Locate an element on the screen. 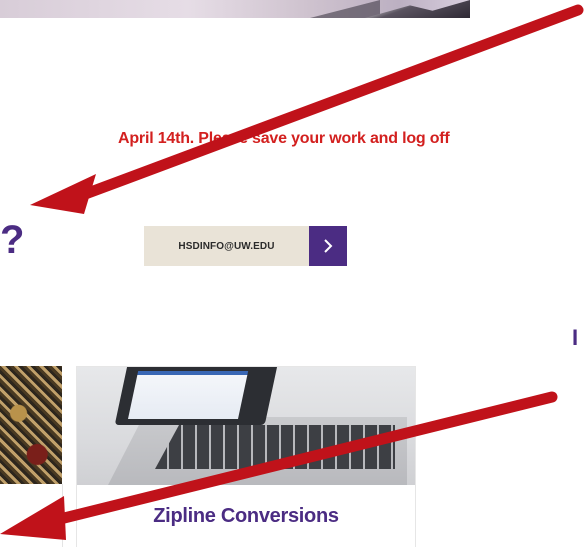 The image size is (586, 547). card-image-laptop is located at coordinates (246, 426).